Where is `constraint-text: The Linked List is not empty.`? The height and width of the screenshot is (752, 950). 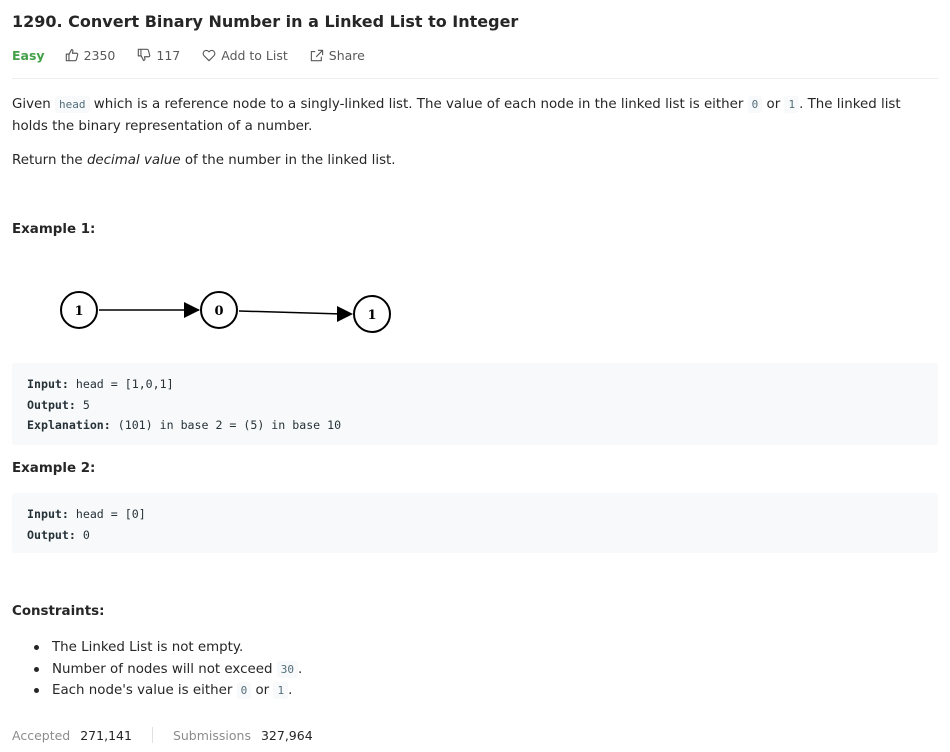 constraint-text: The Linked List is not empty. is located at coordinates (148, 647).